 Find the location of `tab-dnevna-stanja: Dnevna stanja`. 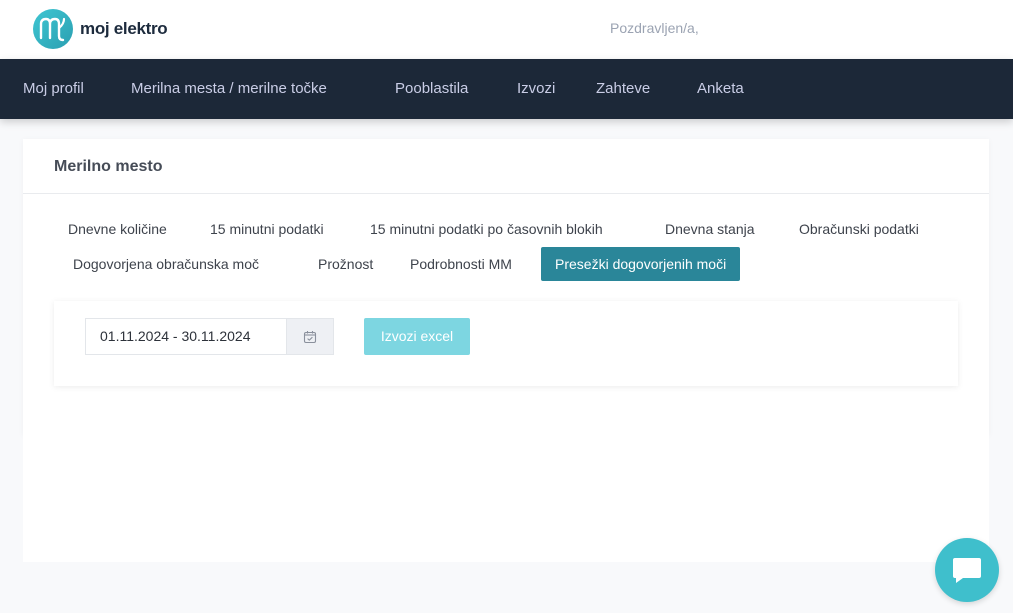

tab-dnevna-stanja: Dnevna stanja is located at coordinates (710, 229).